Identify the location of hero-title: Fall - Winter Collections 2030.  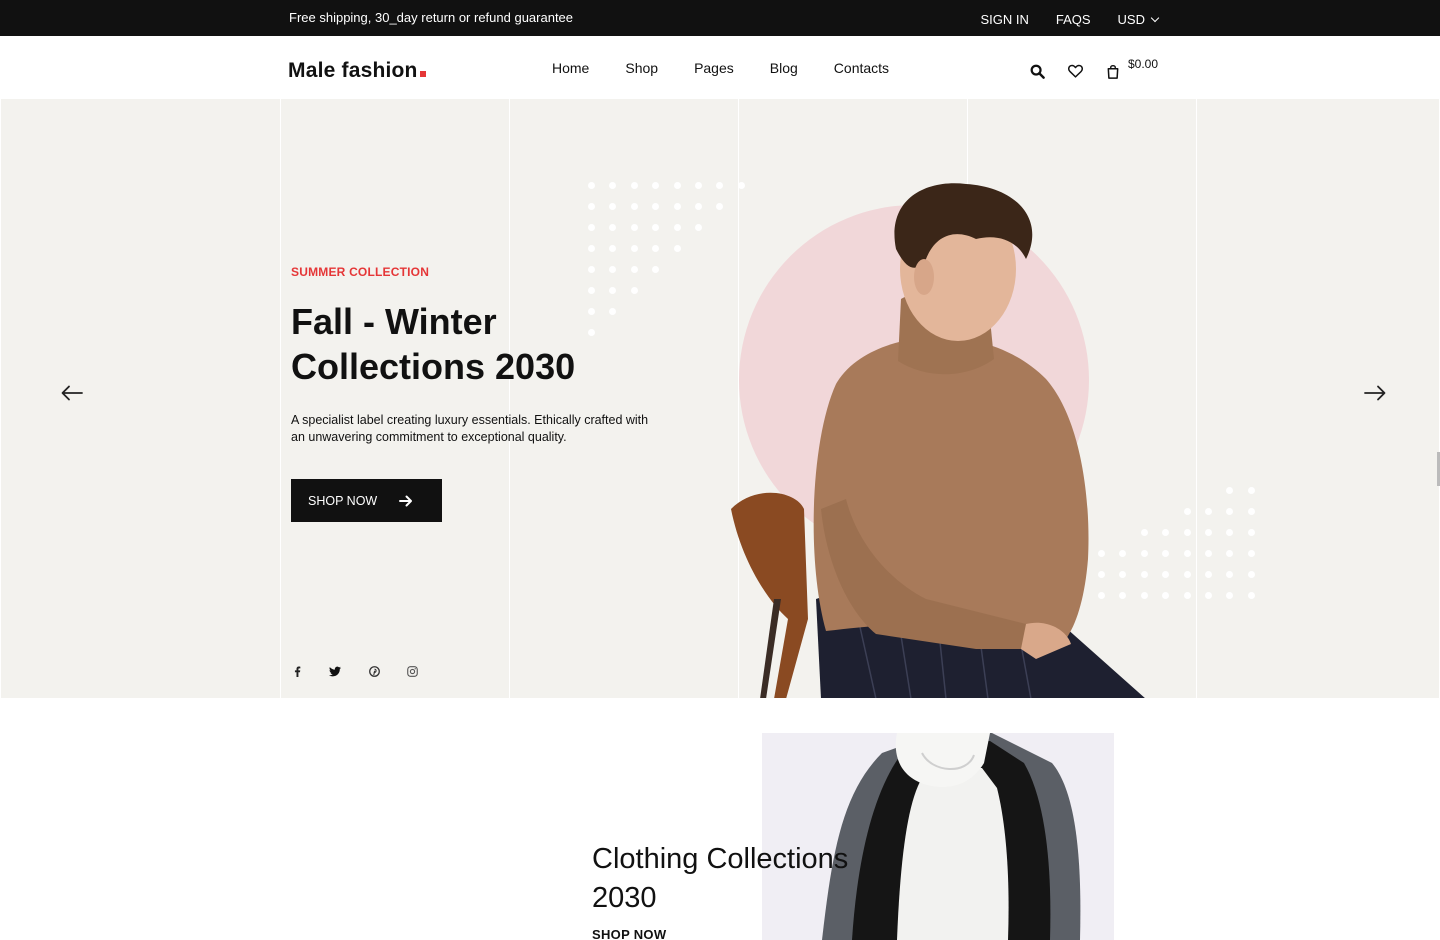
(433, 344).